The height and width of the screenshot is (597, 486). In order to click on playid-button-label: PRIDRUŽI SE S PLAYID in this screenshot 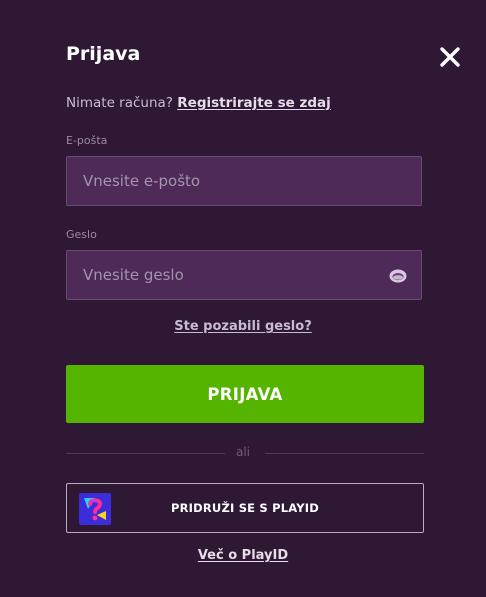, I will do `click(245, 508)`.